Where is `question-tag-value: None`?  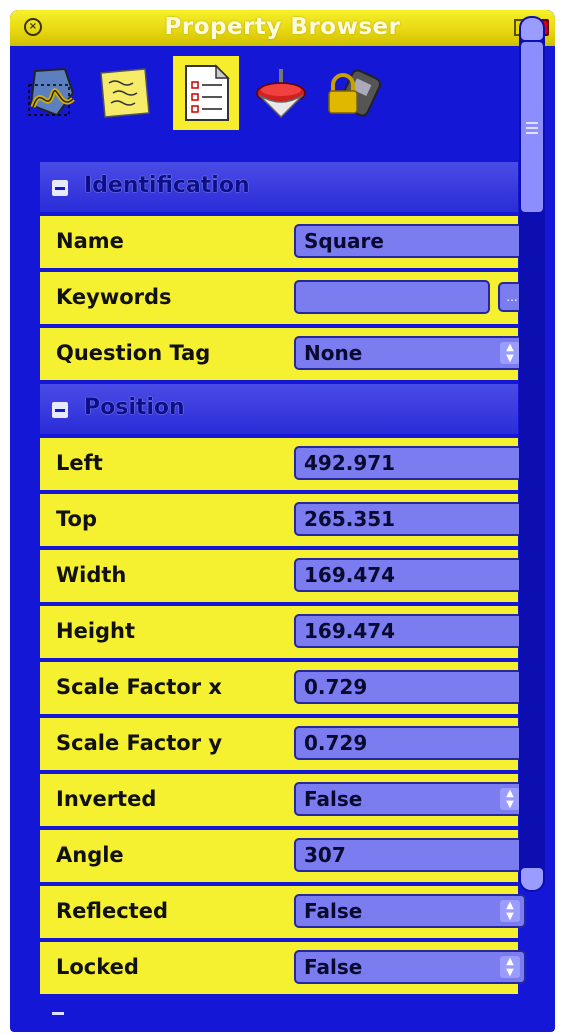 question-tag-value: None is located at coordinates (333, 353).